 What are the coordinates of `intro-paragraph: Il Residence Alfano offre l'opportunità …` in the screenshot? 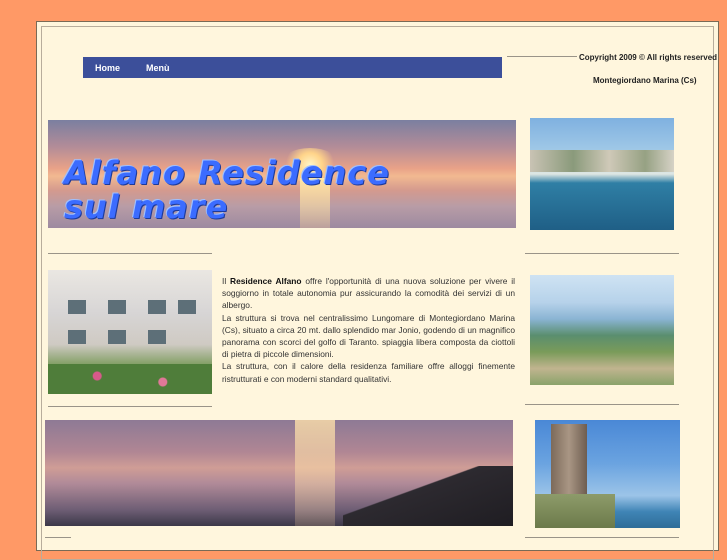 It's located at (368, 293).